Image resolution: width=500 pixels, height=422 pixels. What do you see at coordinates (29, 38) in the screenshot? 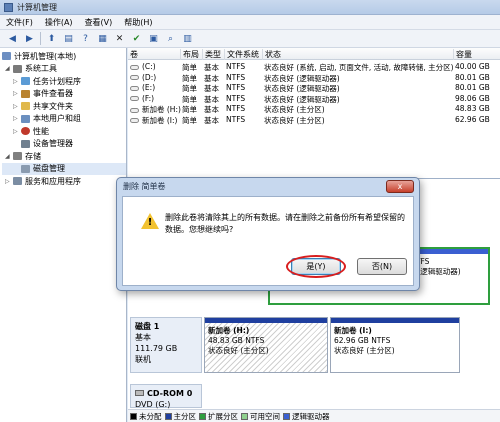
I see `forward-icon: ▶` at bounding box center [29, 38].